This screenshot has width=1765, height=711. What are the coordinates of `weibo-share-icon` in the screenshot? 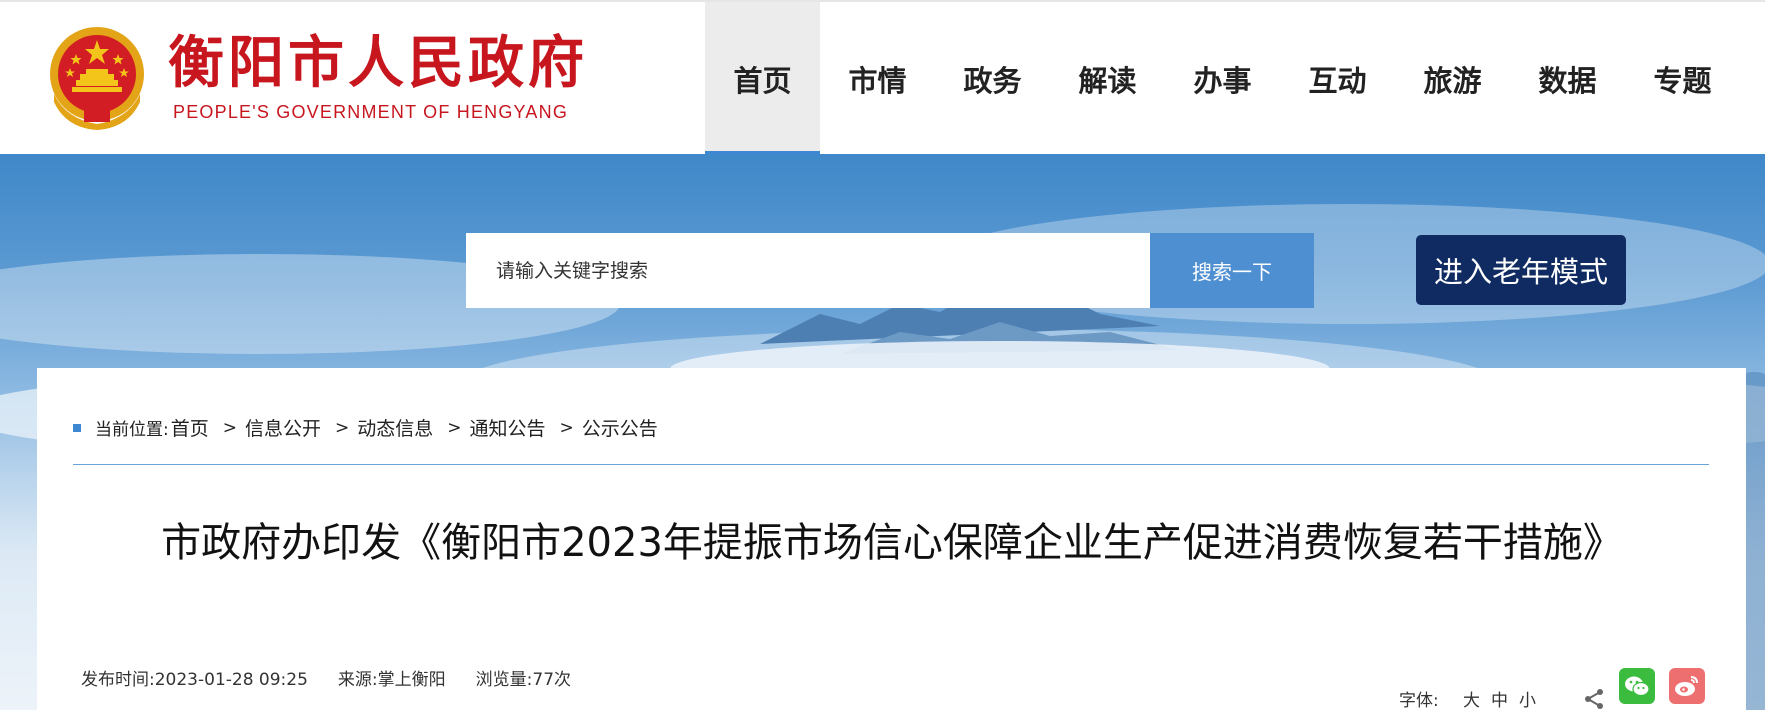 It's located at (1687, 686).